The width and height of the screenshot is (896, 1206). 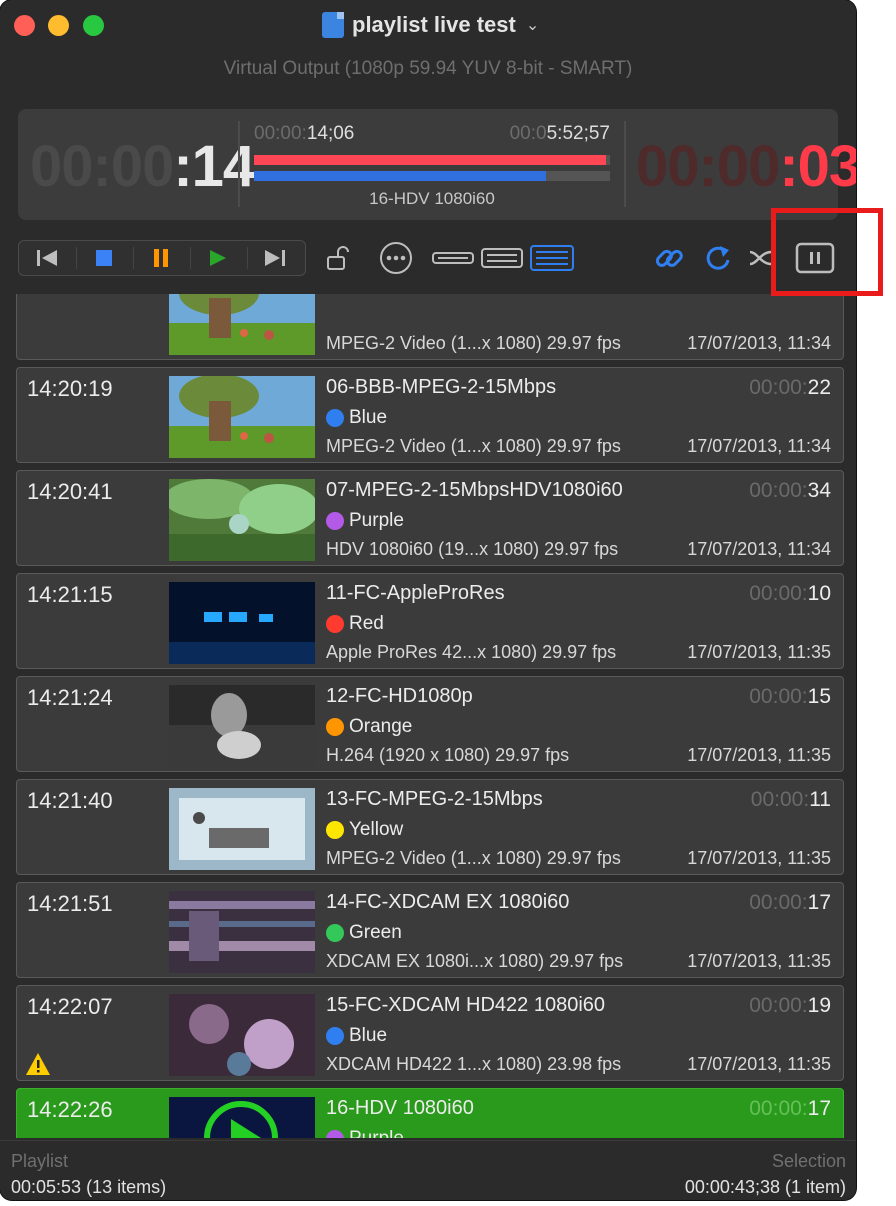 I want to click on color-label: Orange, so click(x=369, y=727).